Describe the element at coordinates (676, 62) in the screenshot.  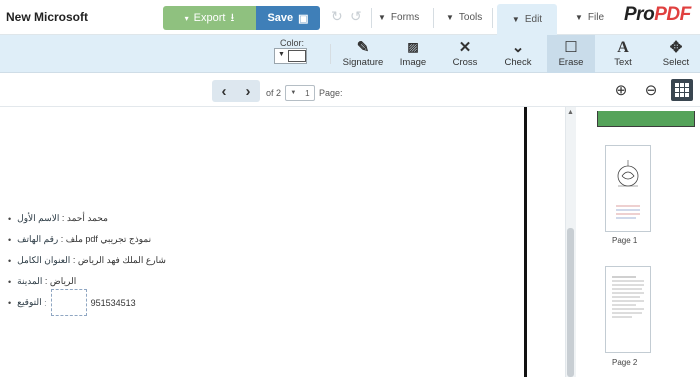
I see `select-tool-label: Select` at that location.